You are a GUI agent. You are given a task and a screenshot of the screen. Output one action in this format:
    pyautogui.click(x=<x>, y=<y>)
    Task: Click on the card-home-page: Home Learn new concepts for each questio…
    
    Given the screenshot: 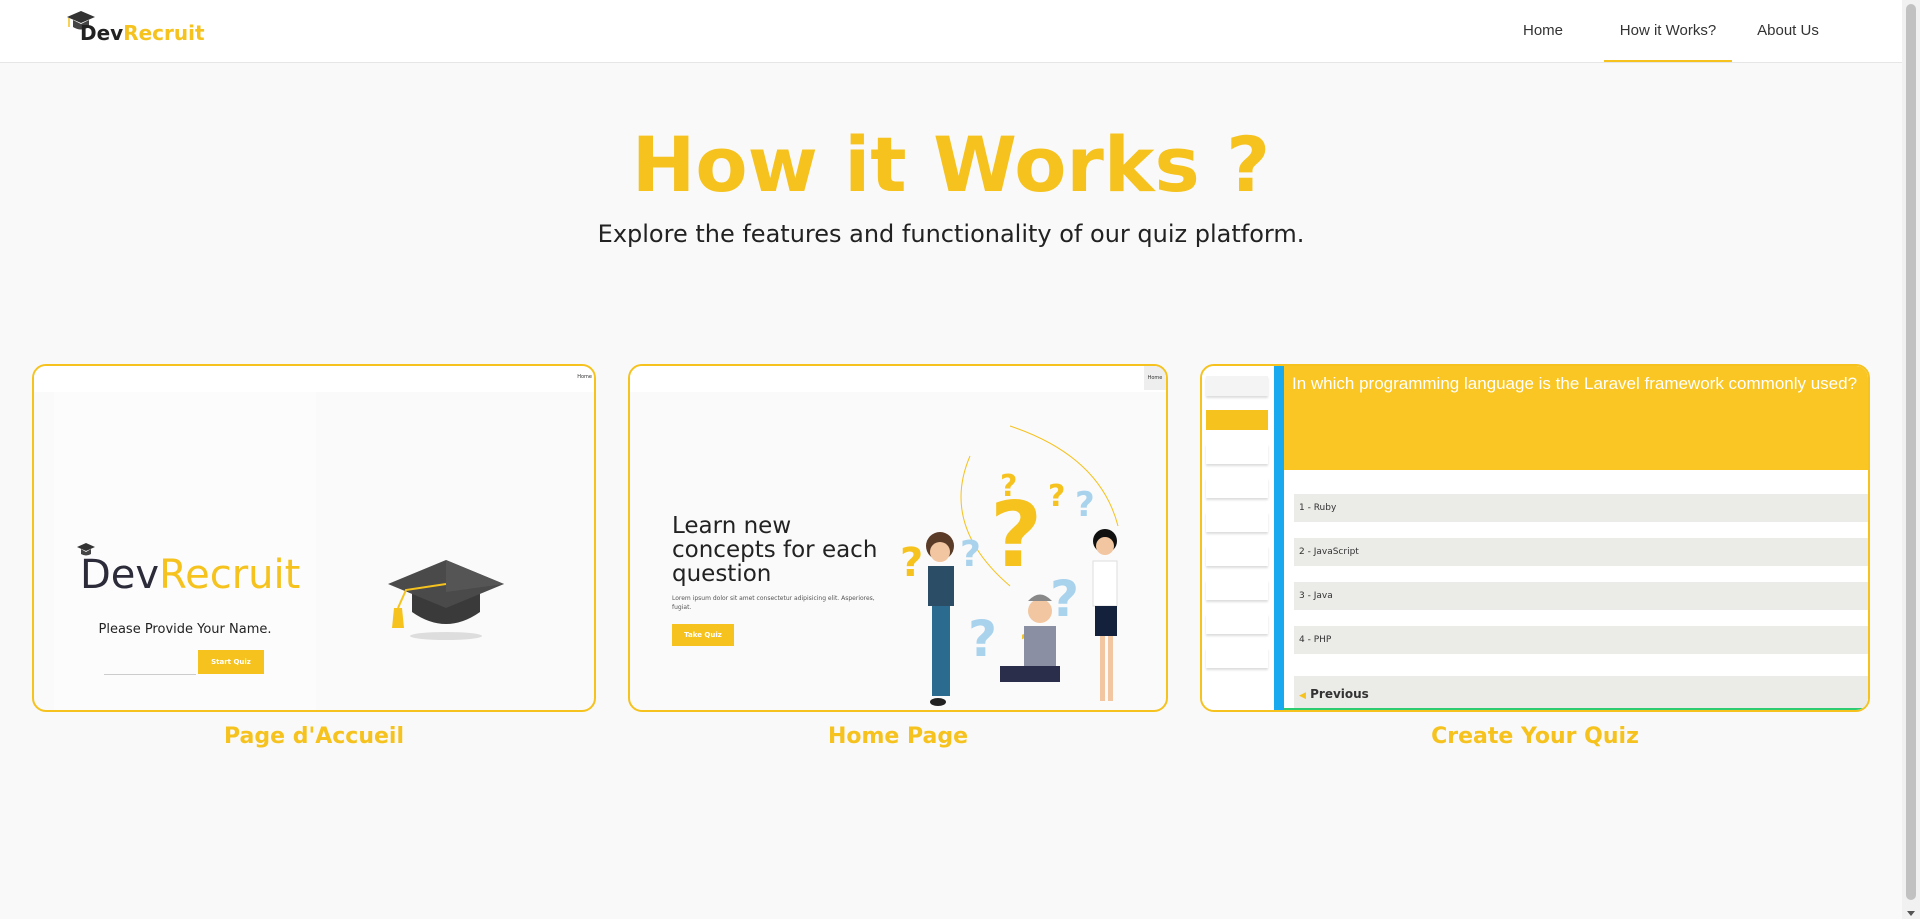 What is the action you would take?
    pyautogui.click(x=898, y=538)
    